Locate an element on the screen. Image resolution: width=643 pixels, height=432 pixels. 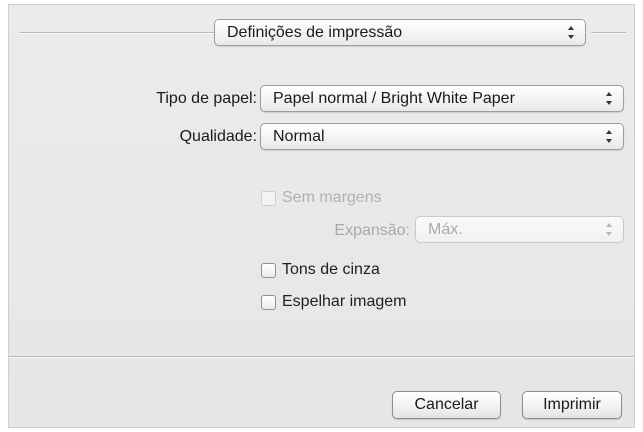
quality-label: Qualidade: is located at coordinates (218, 136).